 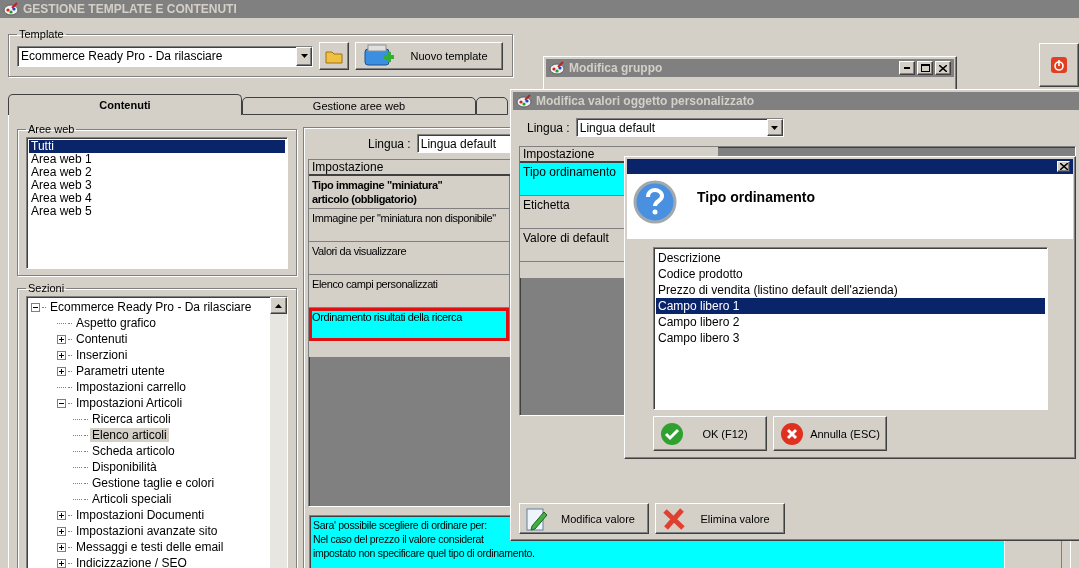 I want to click on list-item: Campo libero 3, so click(x=850, y=338).